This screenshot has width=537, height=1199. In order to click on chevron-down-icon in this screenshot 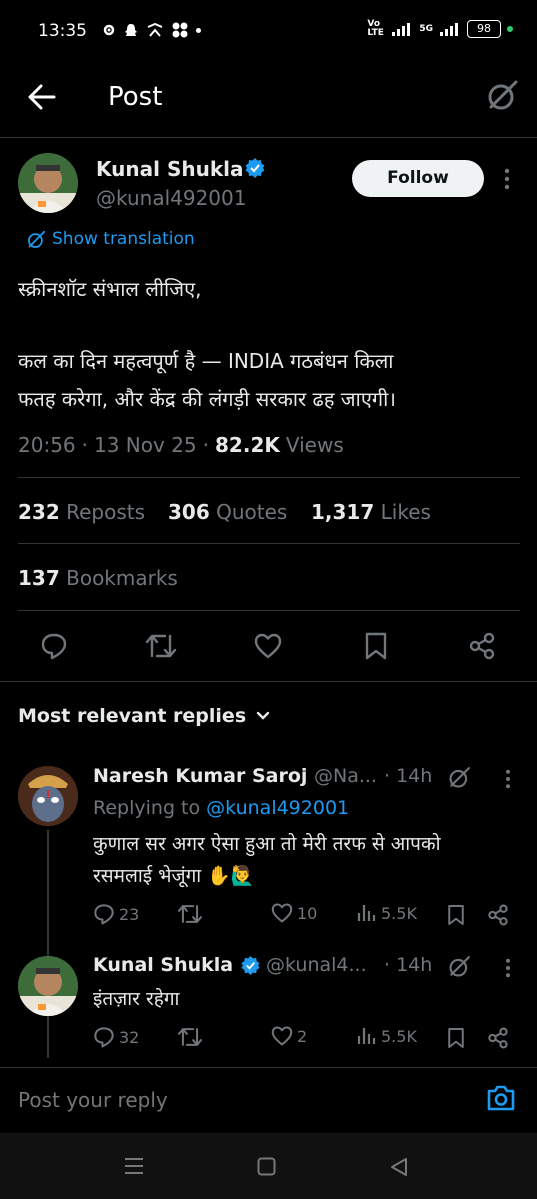, I will do `click(263, 715)`.